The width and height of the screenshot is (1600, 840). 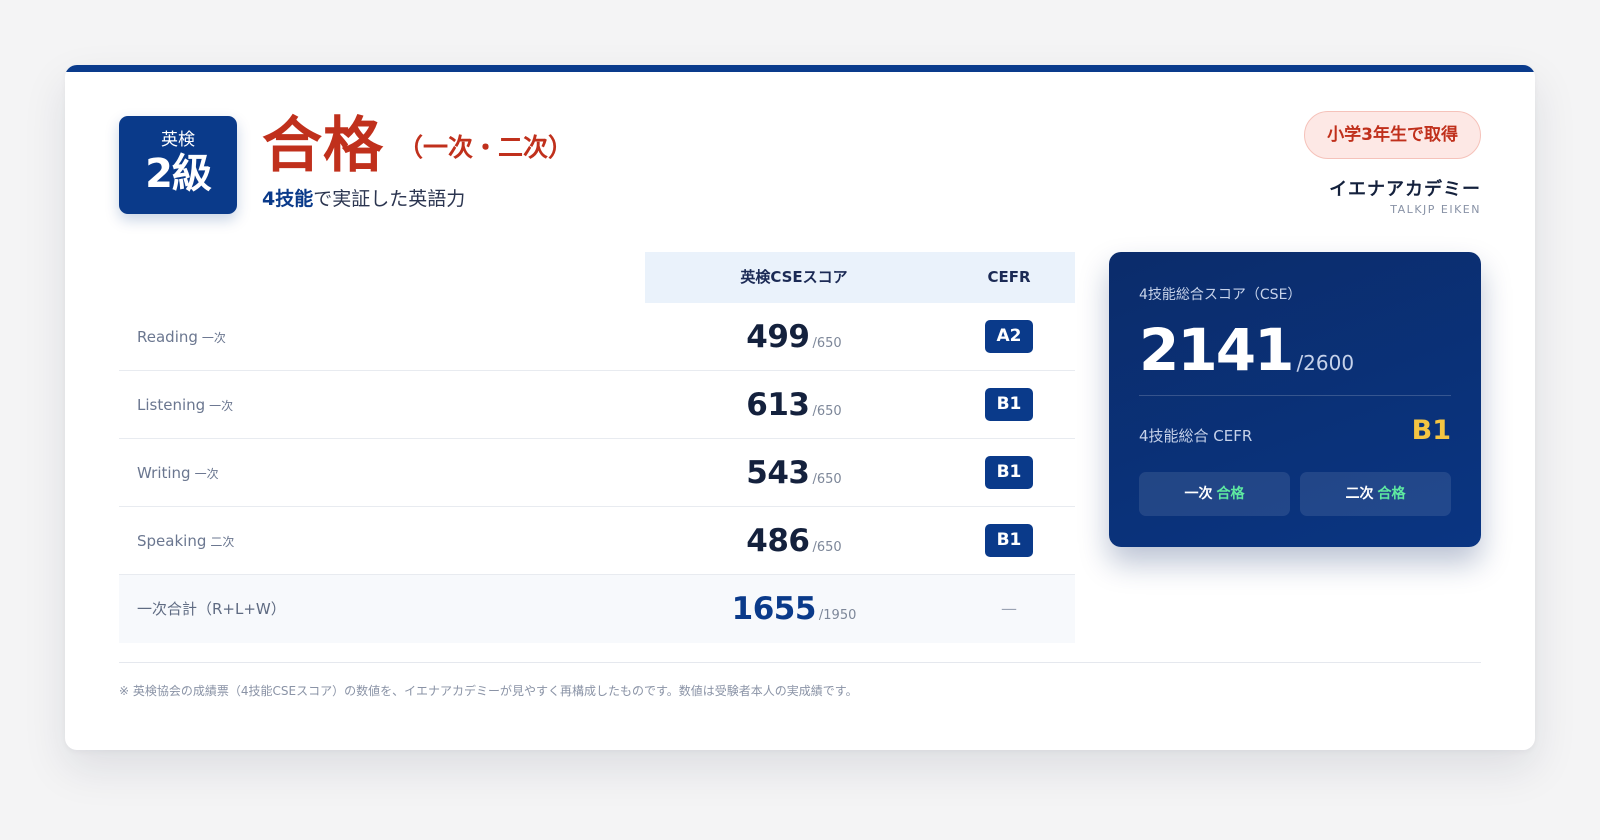 I want to click on total-cefr-cell: —, so click(x=1009, y=609).